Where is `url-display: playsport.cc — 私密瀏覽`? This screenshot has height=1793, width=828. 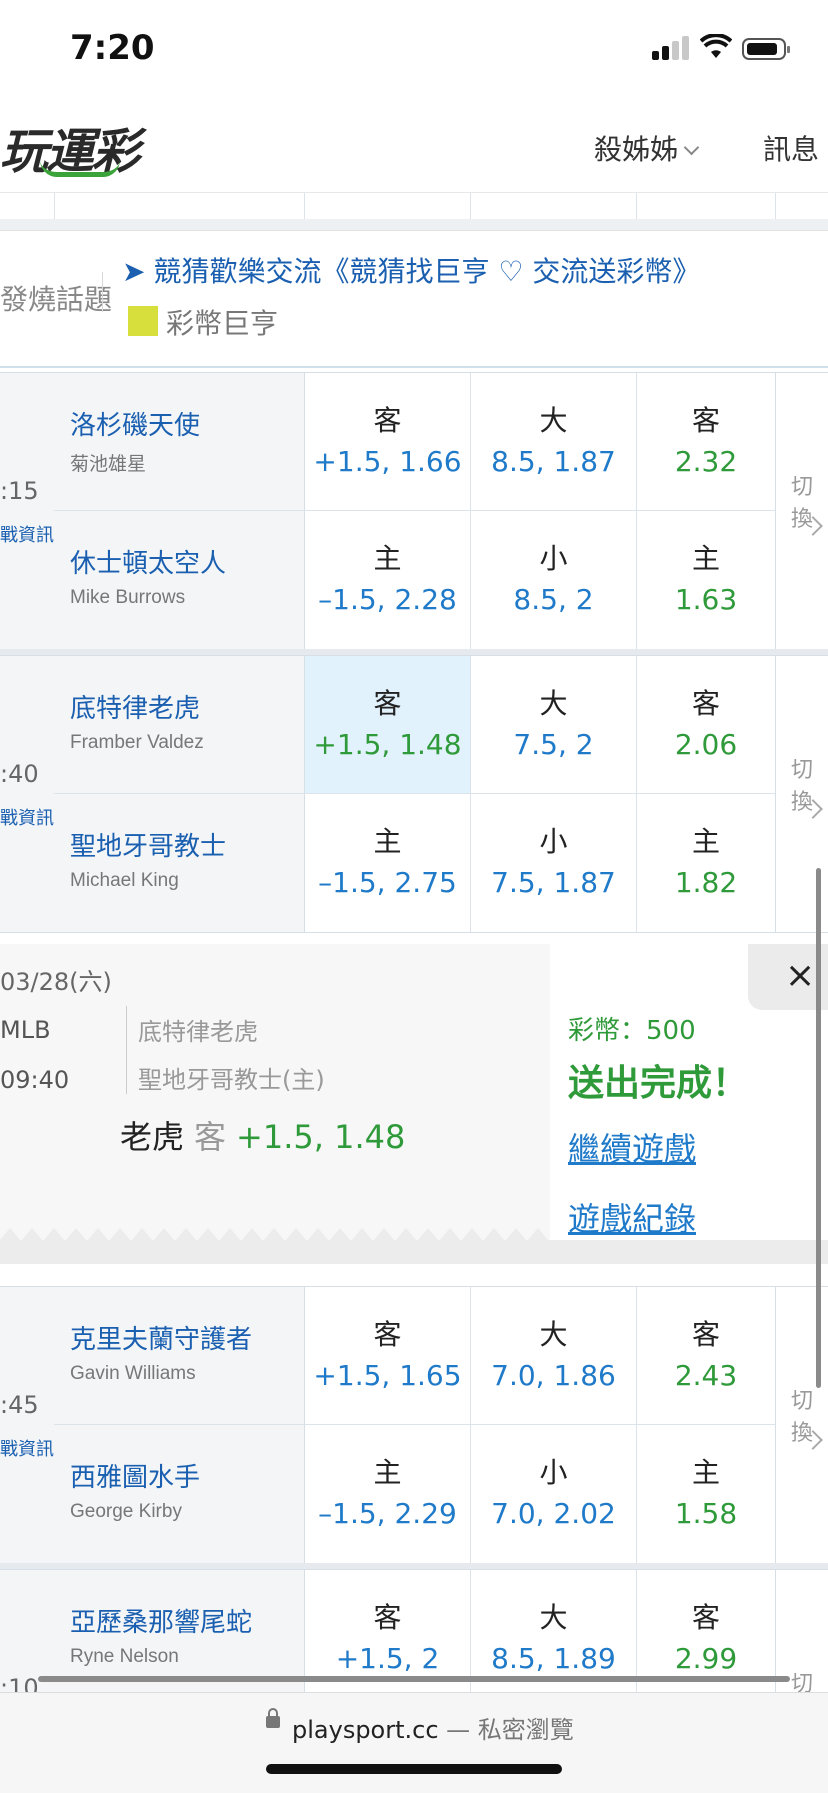
url-display: playsport.cc — 私密瀏覽 is located at coordinates (433, 1727).